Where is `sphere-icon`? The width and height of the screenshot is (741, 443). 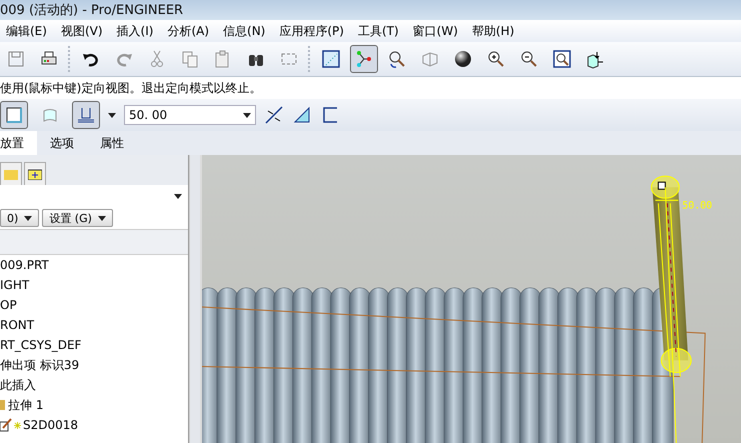 sphere-icon is located at coordinates (463, 59).